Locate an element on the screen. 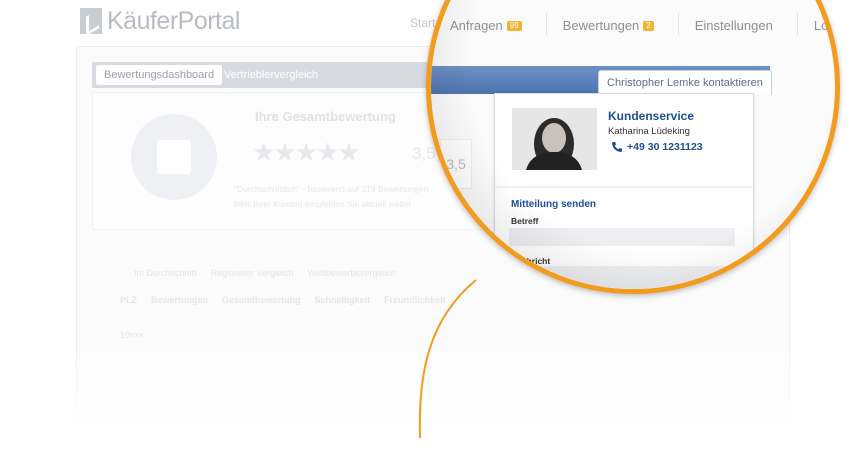 The width and height of the screenshot is (860, 456). bewertungen-badge: 2 is located at coordinates (648, 25).